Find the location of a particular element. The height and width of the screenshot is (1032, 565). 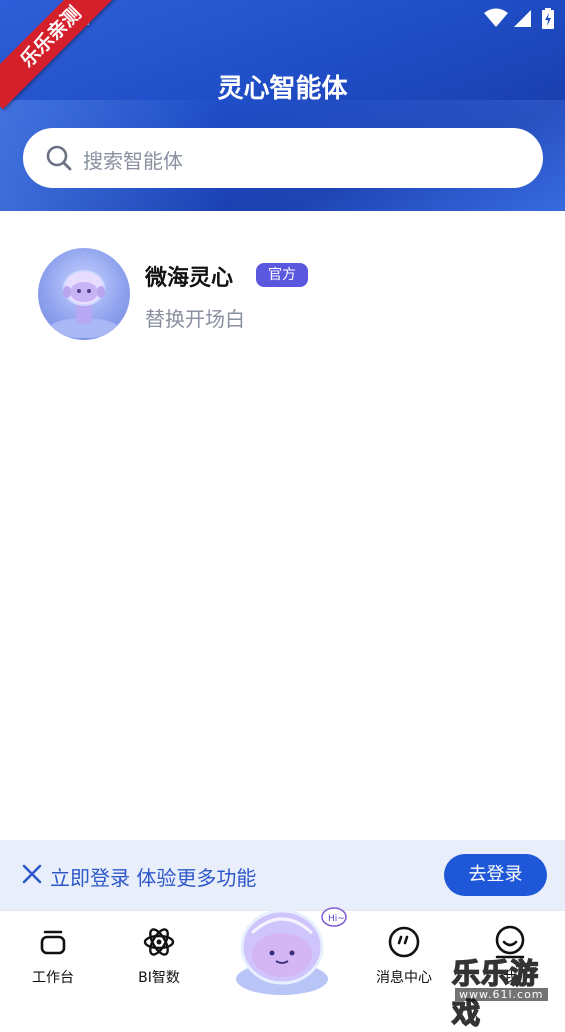

agent-name: 微海灵心 is located at coordinates (189, 278).